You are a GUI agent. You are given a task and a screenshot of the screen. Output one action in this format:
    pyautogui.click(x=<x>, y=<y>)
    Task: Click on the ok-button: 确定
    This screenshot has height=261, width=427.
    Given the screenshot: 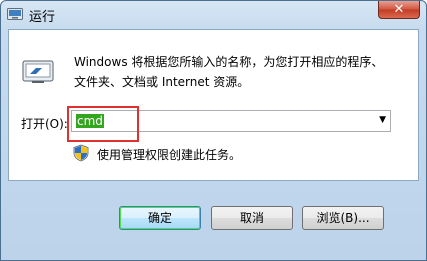 What is the action you would take?
    pyautogui.click(x=160, y=218)
    